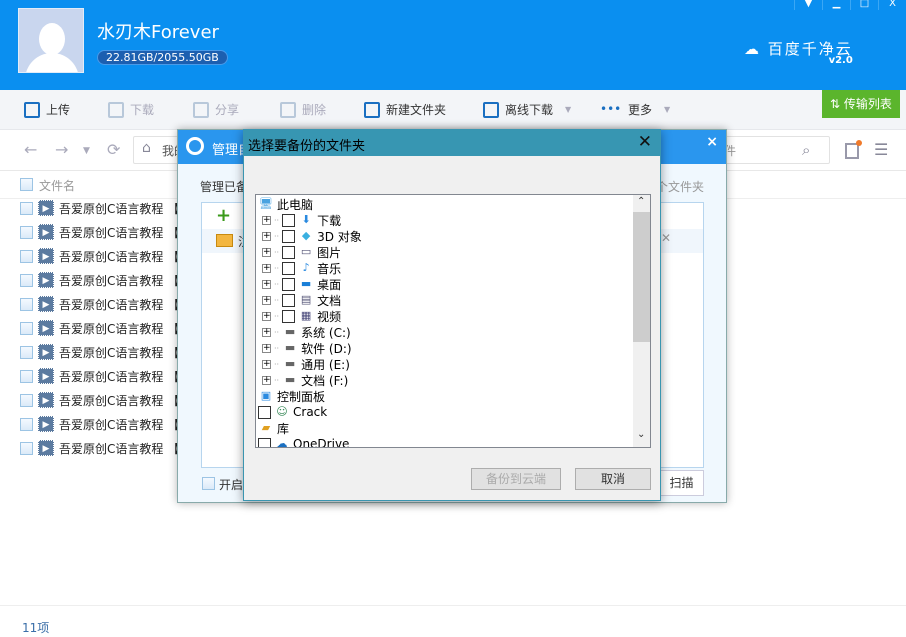  I want to click on tree-node: + ·· ▬ 文档 (F:), so click(305, 380).